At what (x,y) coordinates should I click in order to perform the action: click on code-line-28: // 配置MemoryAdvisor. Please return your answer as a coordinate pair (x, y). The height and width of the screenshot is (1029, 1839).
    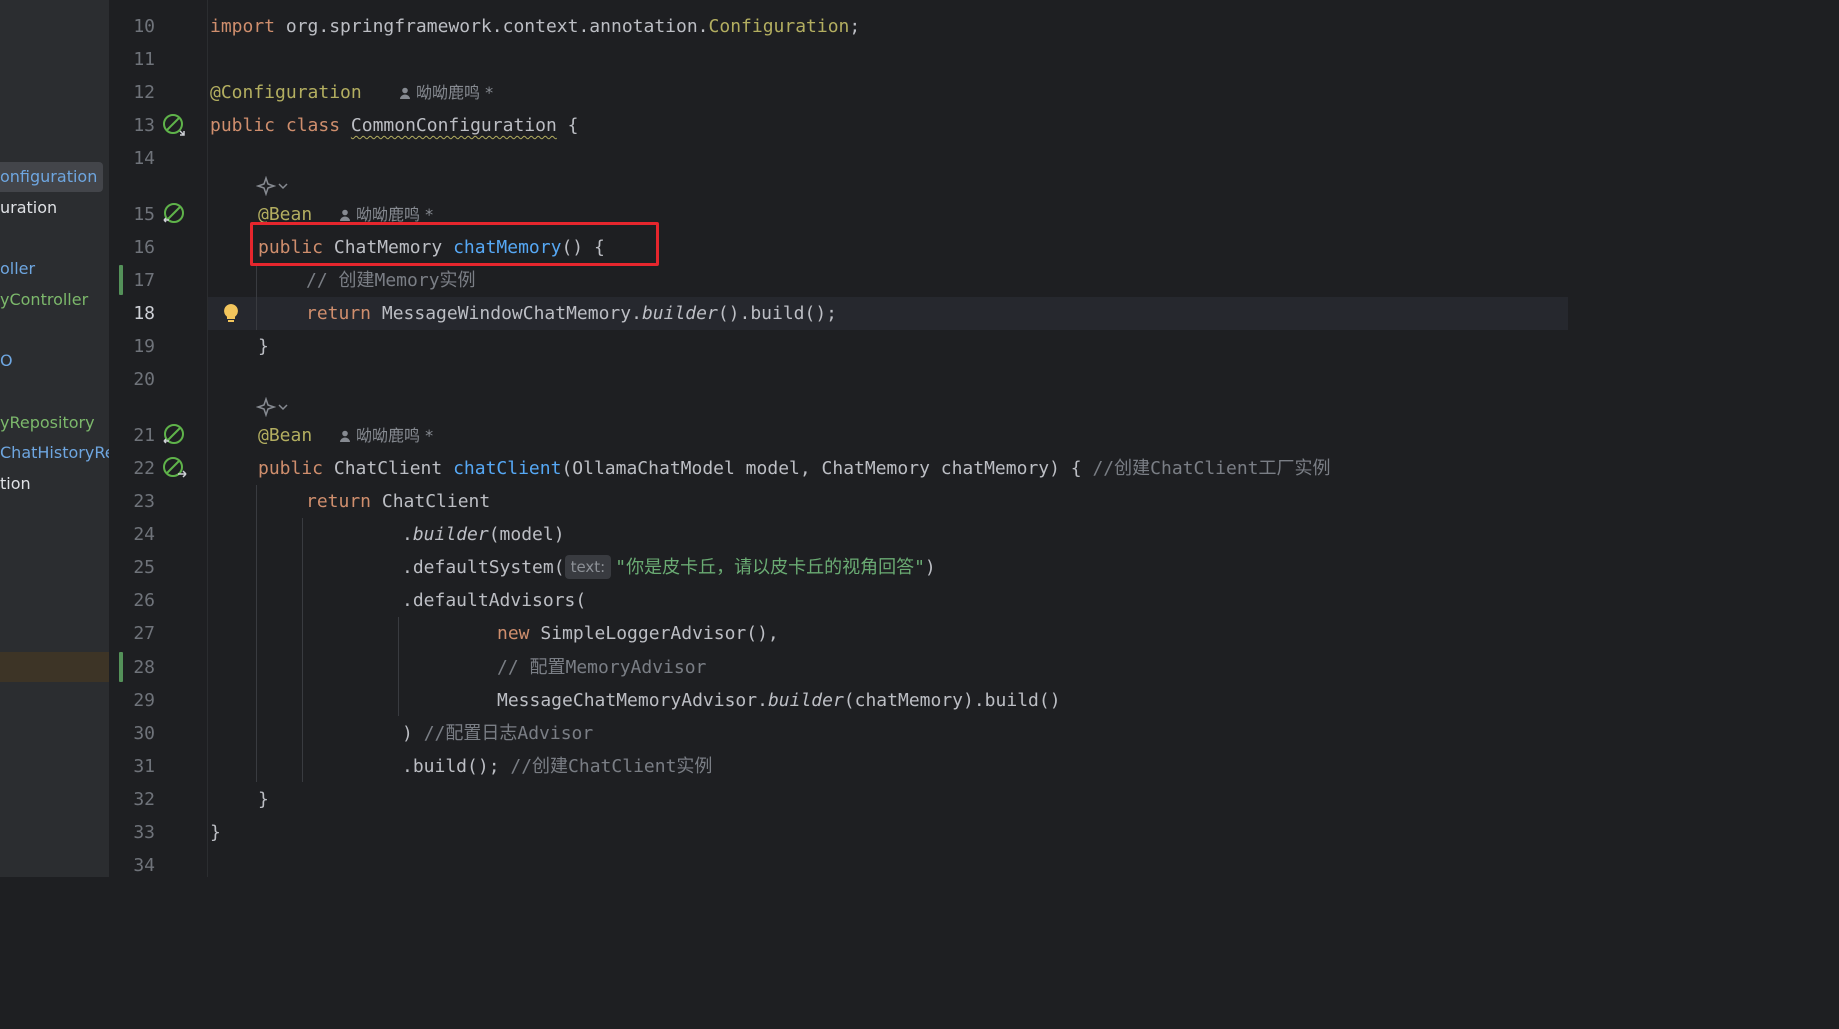
    Looking at the image, I should click on (601, 667).